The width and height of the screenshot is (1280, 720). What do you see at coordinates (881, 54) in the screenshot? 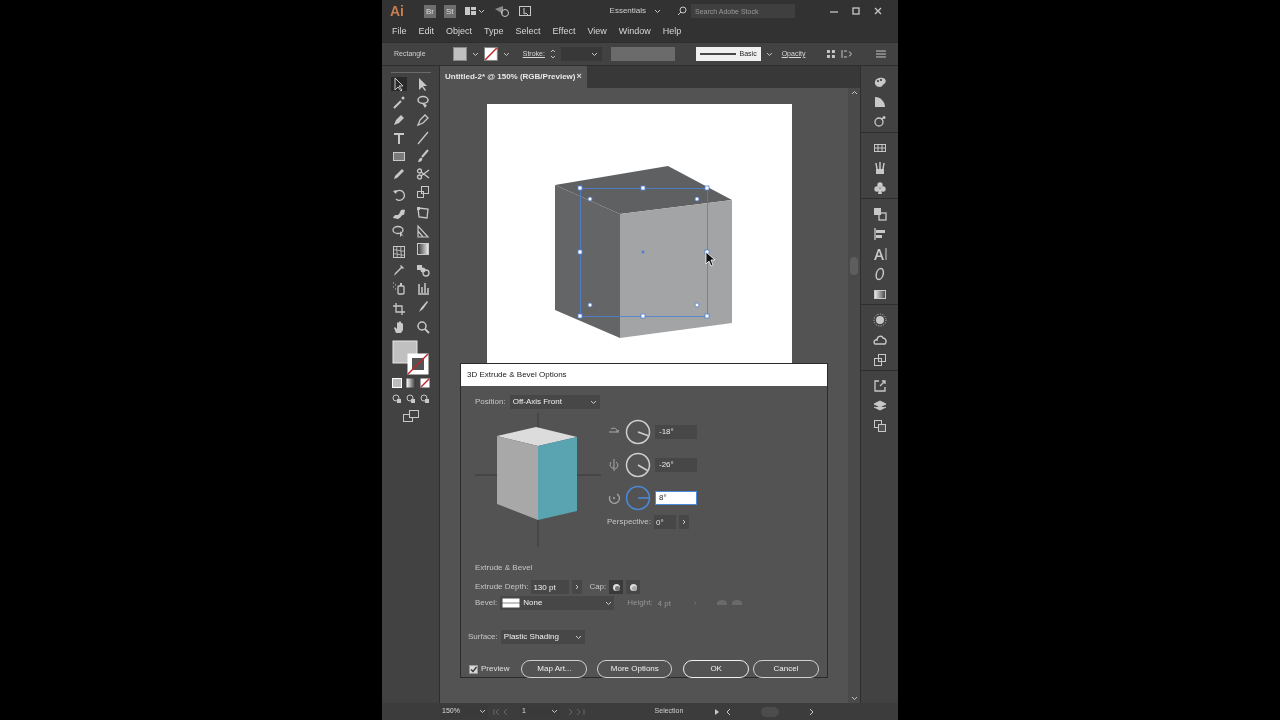
I see `menu-icon` at bounding box center [881, 54].